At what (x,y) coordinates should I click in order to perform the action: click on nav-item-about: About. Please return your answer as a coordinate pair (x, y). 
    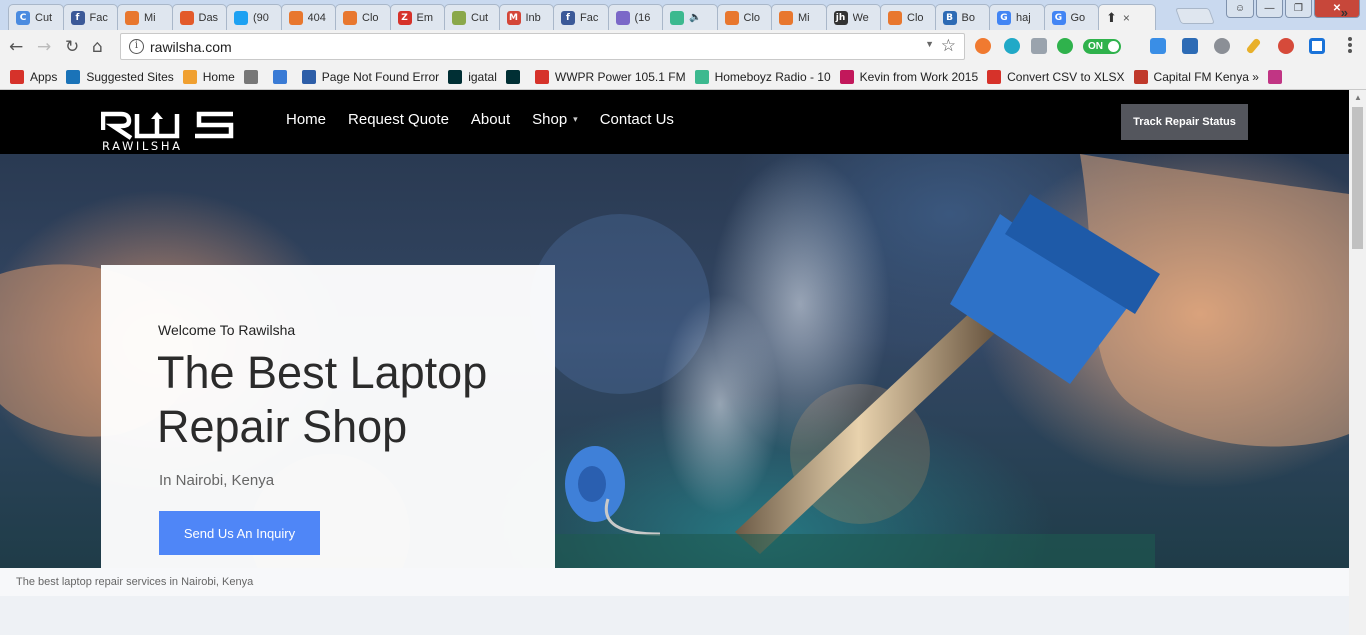
    Looking at the image, I should click on (490, 119).